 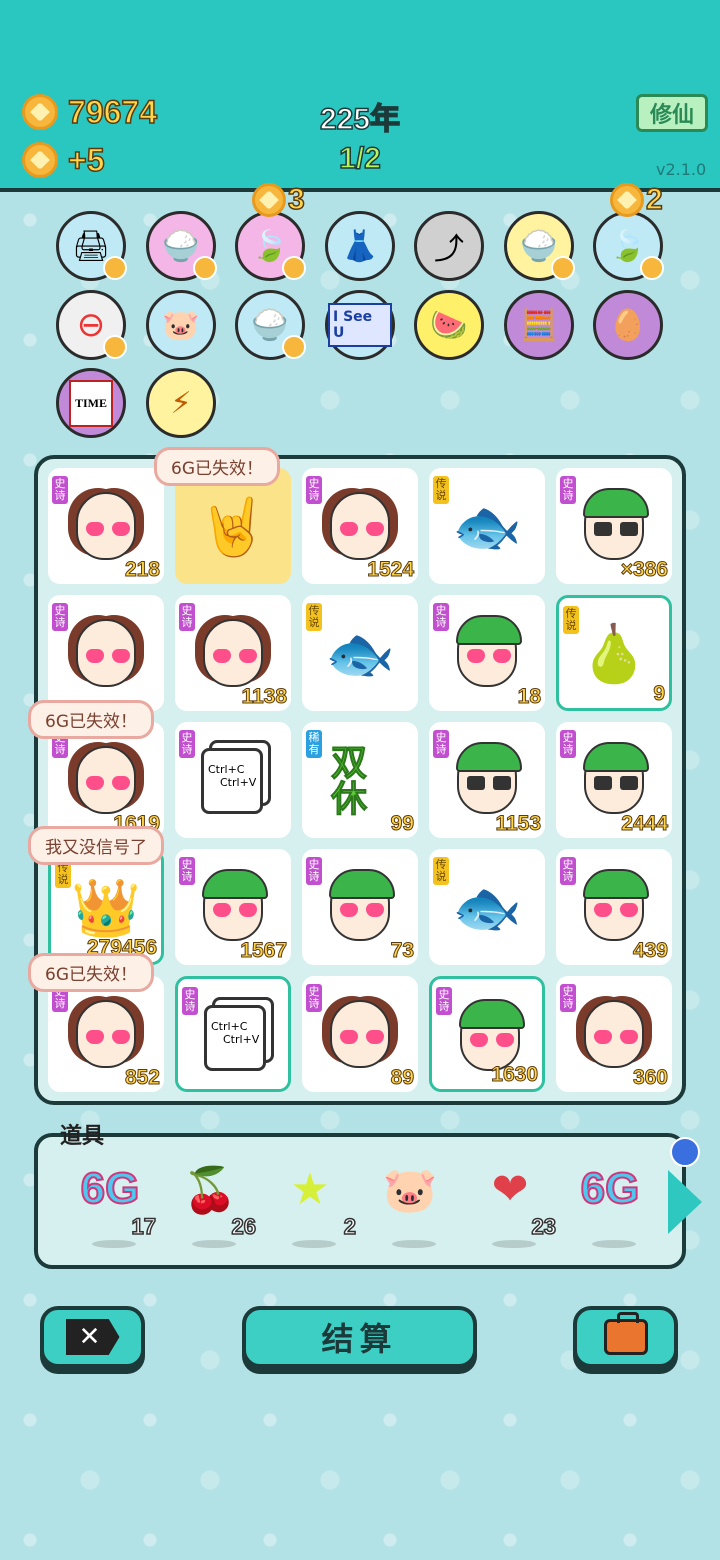 I want to click on year-counter: 225年, so click(x=360, y=119).